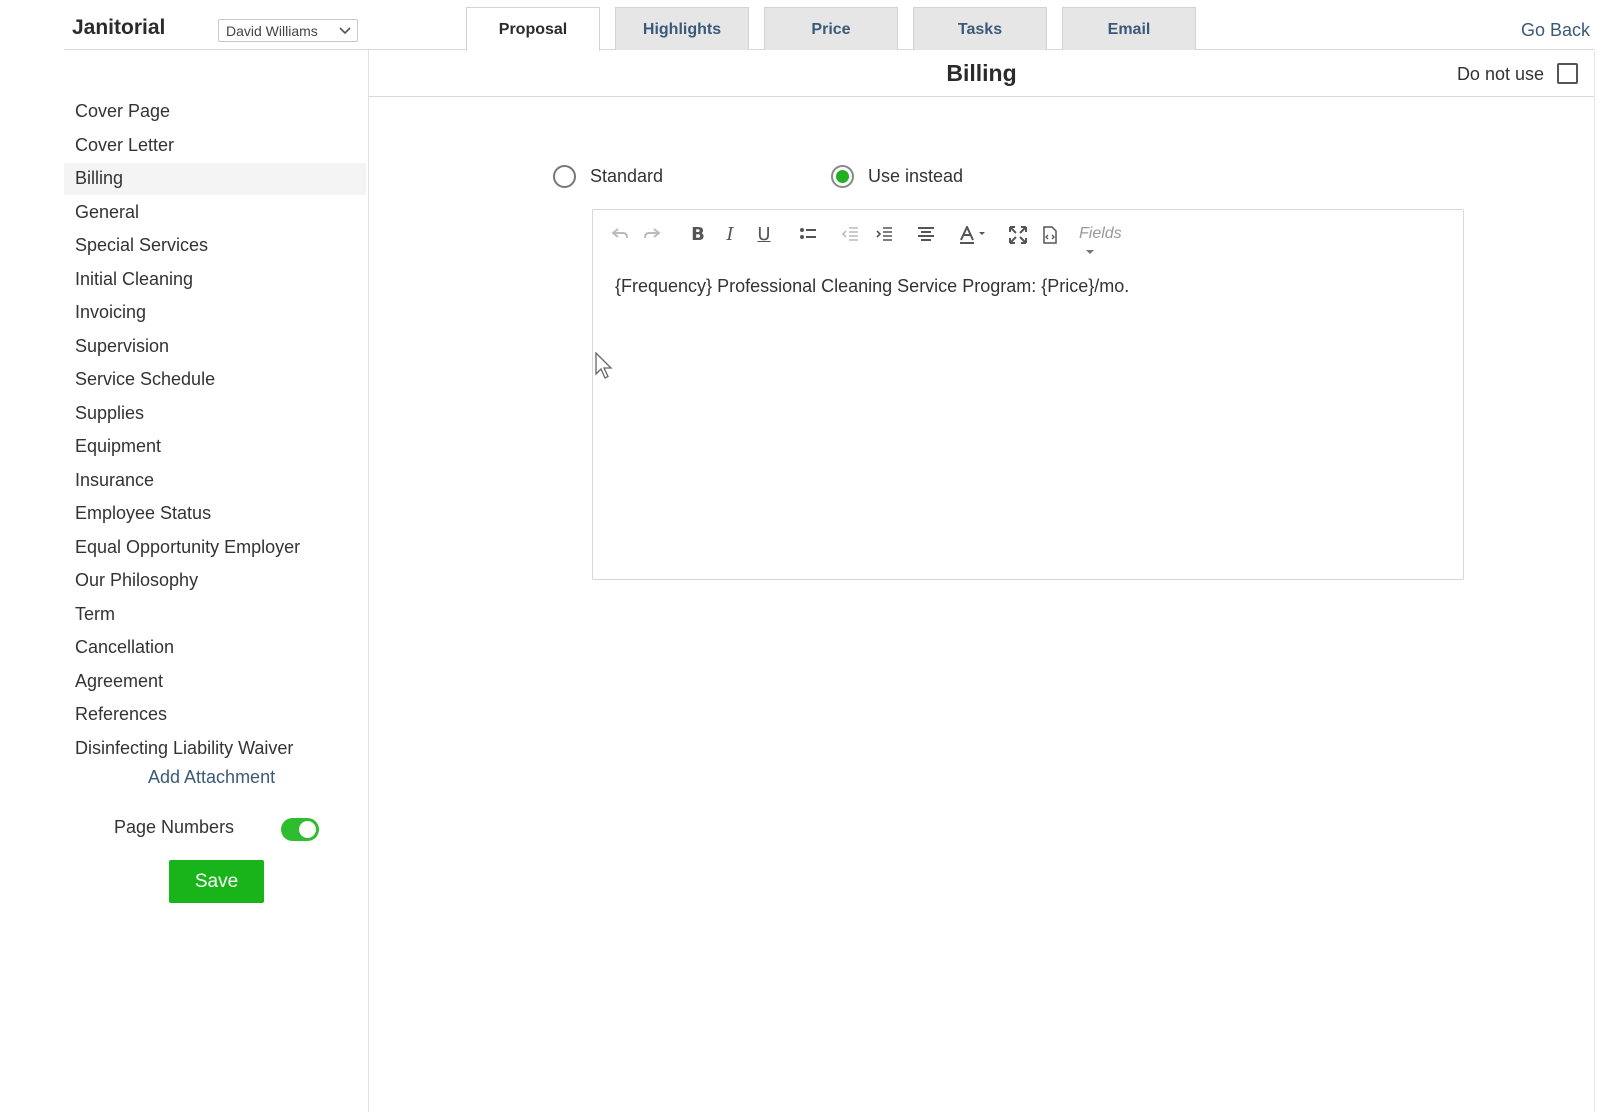 This screenshot has height=1112, width=1600. What do you see at coordinates (682, 28) in the screenshot?
I see `tab-highlights: Highlights` at bounding box center [682, 28].